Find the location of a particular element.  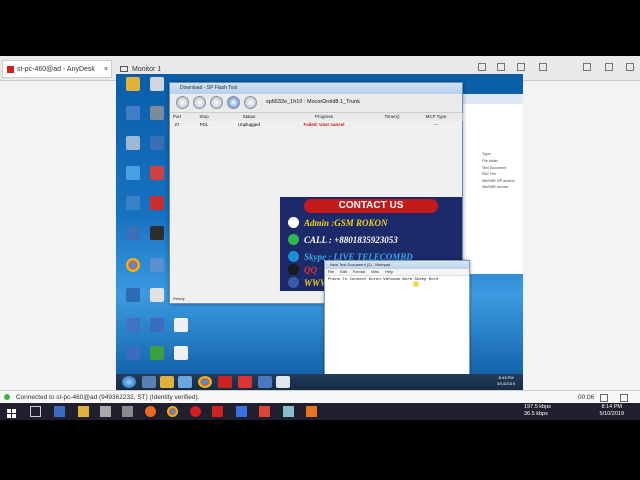

menu-format: Format is located at coordinates (359, 272).